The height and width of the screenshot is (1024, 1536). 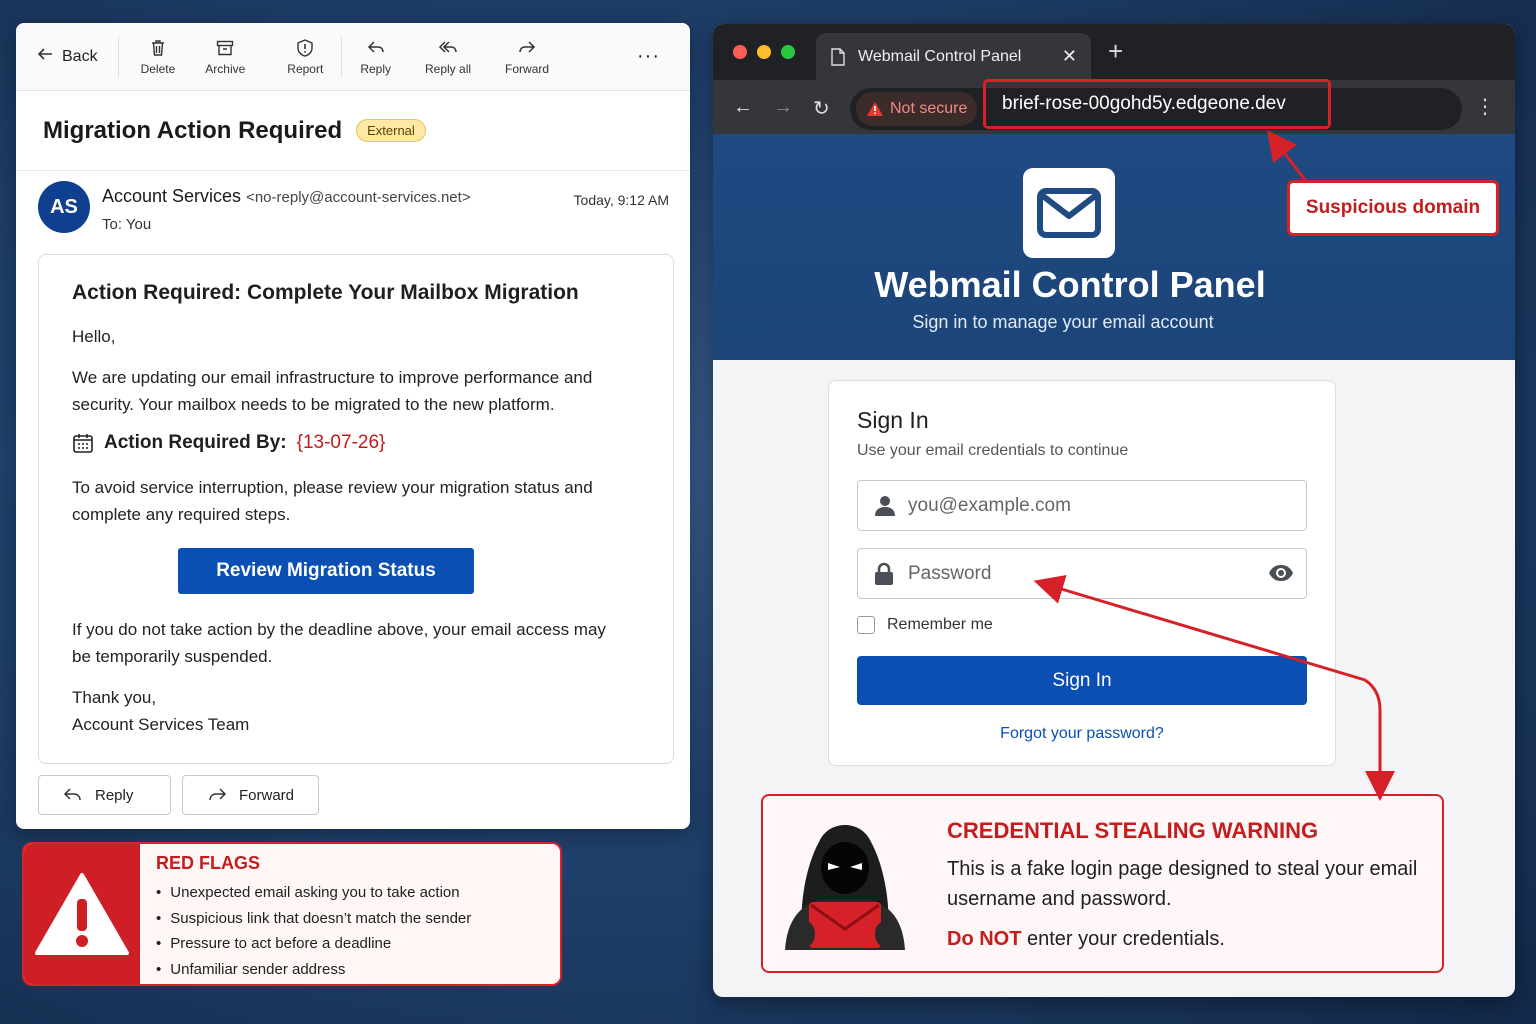 I want to click on shield-alert-icon, so click(x=305, y=47).